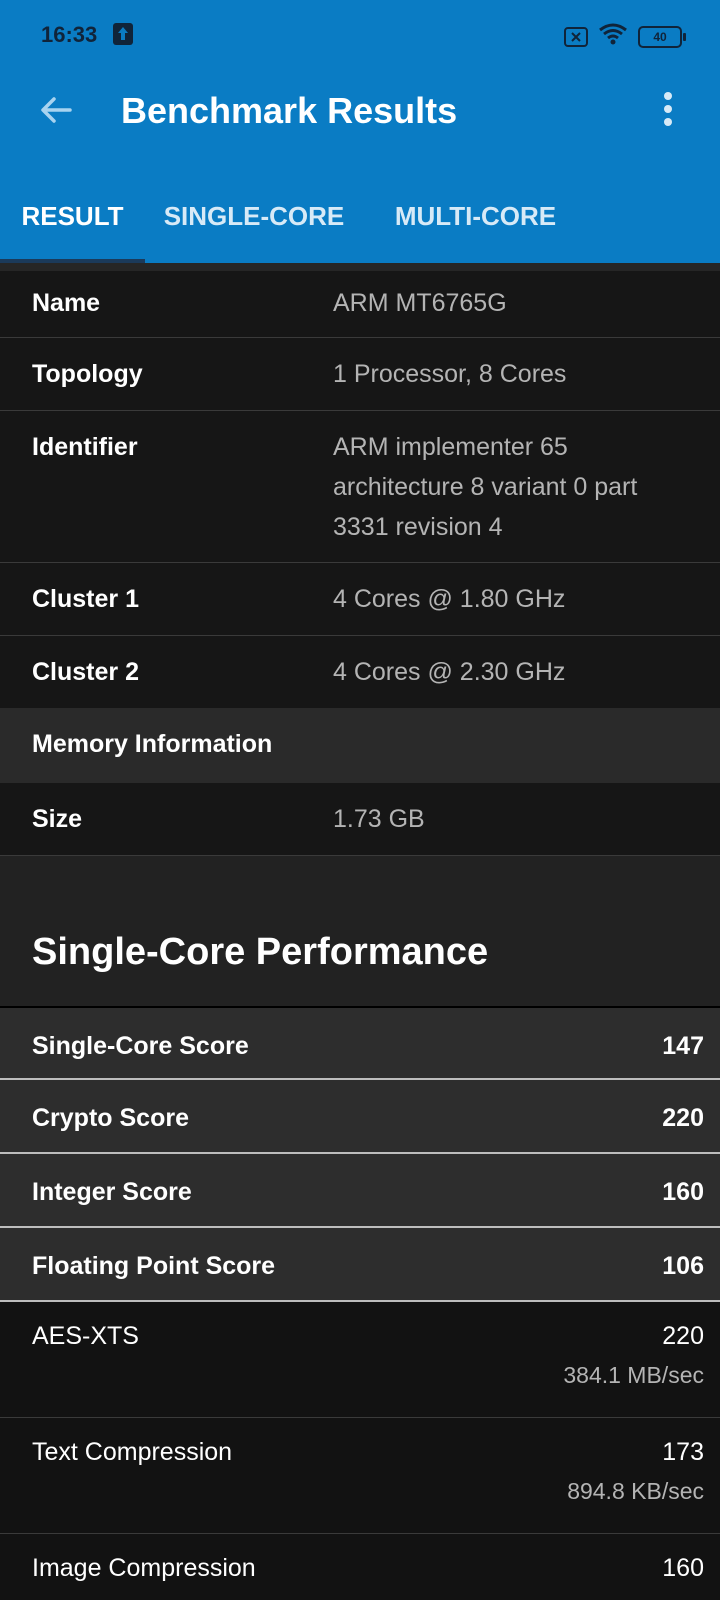  What do you see at coordinates (87, 374) in the screenshot?
I see `info-key: Topology` at bounding box center [87, 374].